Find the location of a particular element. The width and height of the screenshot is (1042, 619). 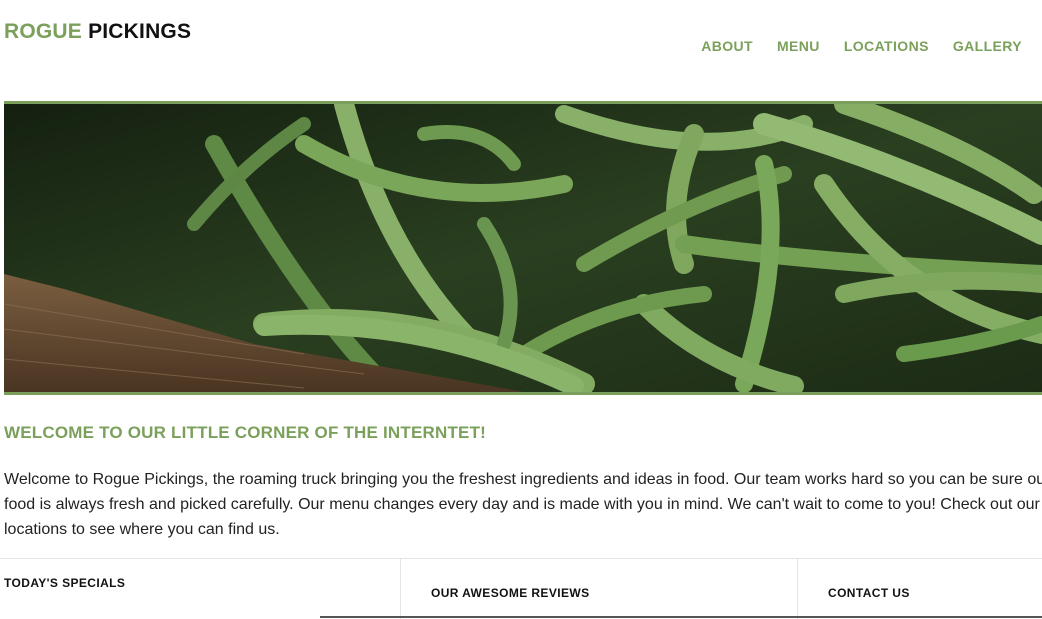

specials-column: TODAY'S SPECIALS is located at coordinates (200, 589).